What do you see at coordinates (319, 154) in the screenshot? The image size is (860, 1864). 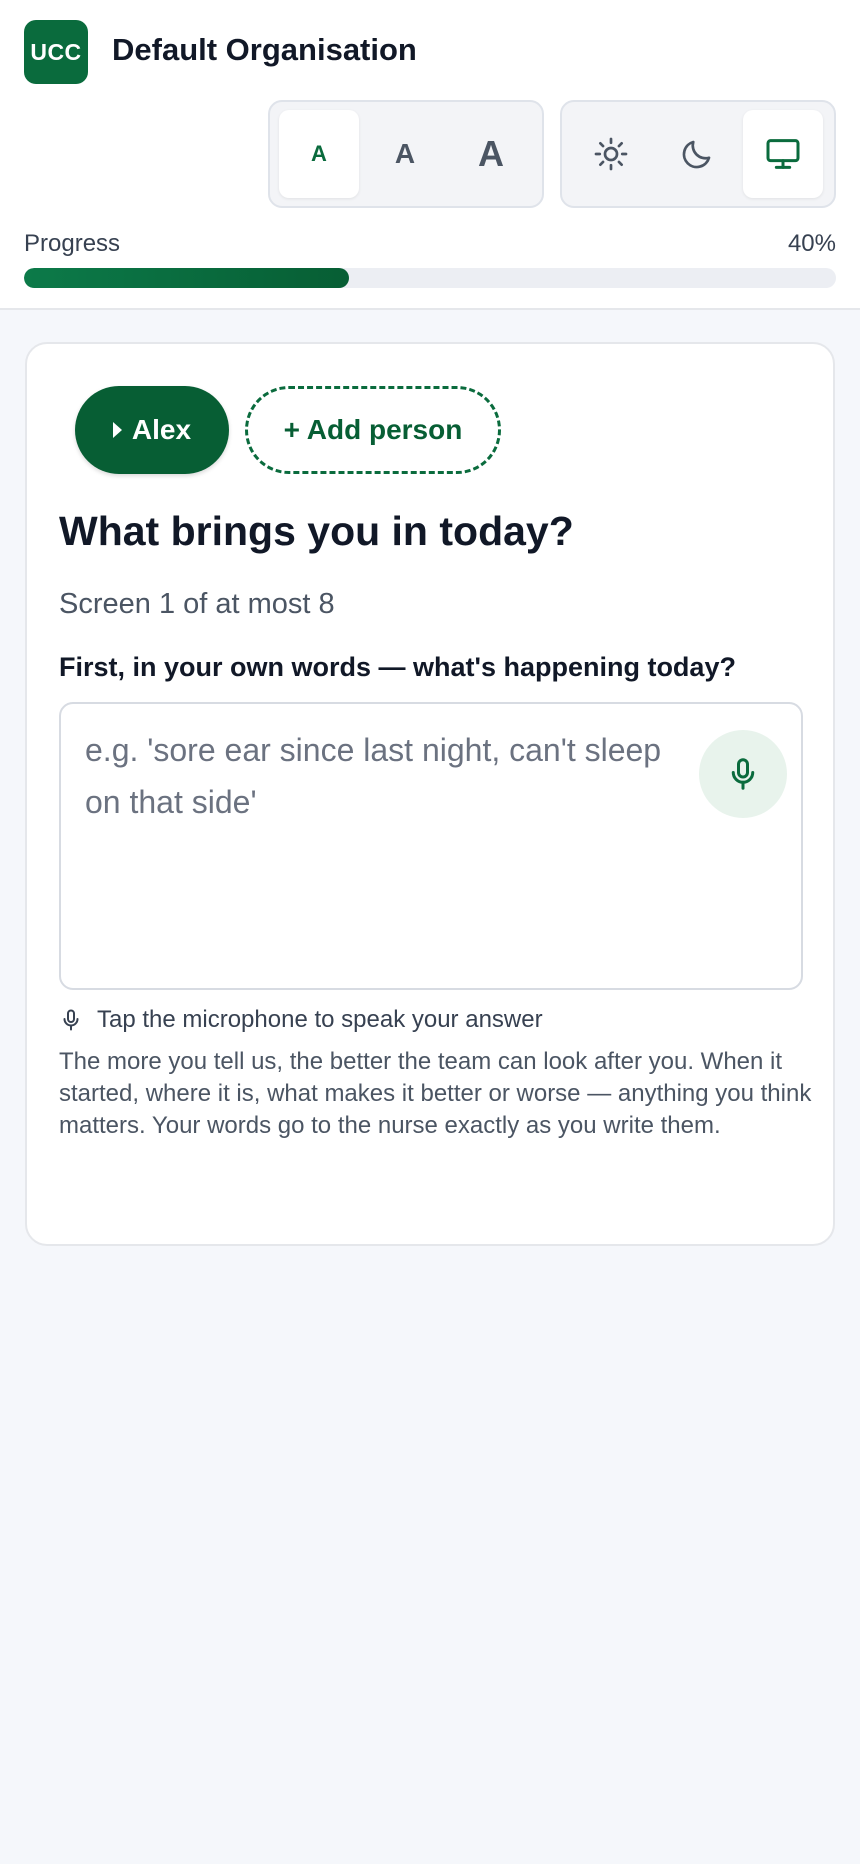 I see `font-size-small-button: A` at bounding box center [319, 154].